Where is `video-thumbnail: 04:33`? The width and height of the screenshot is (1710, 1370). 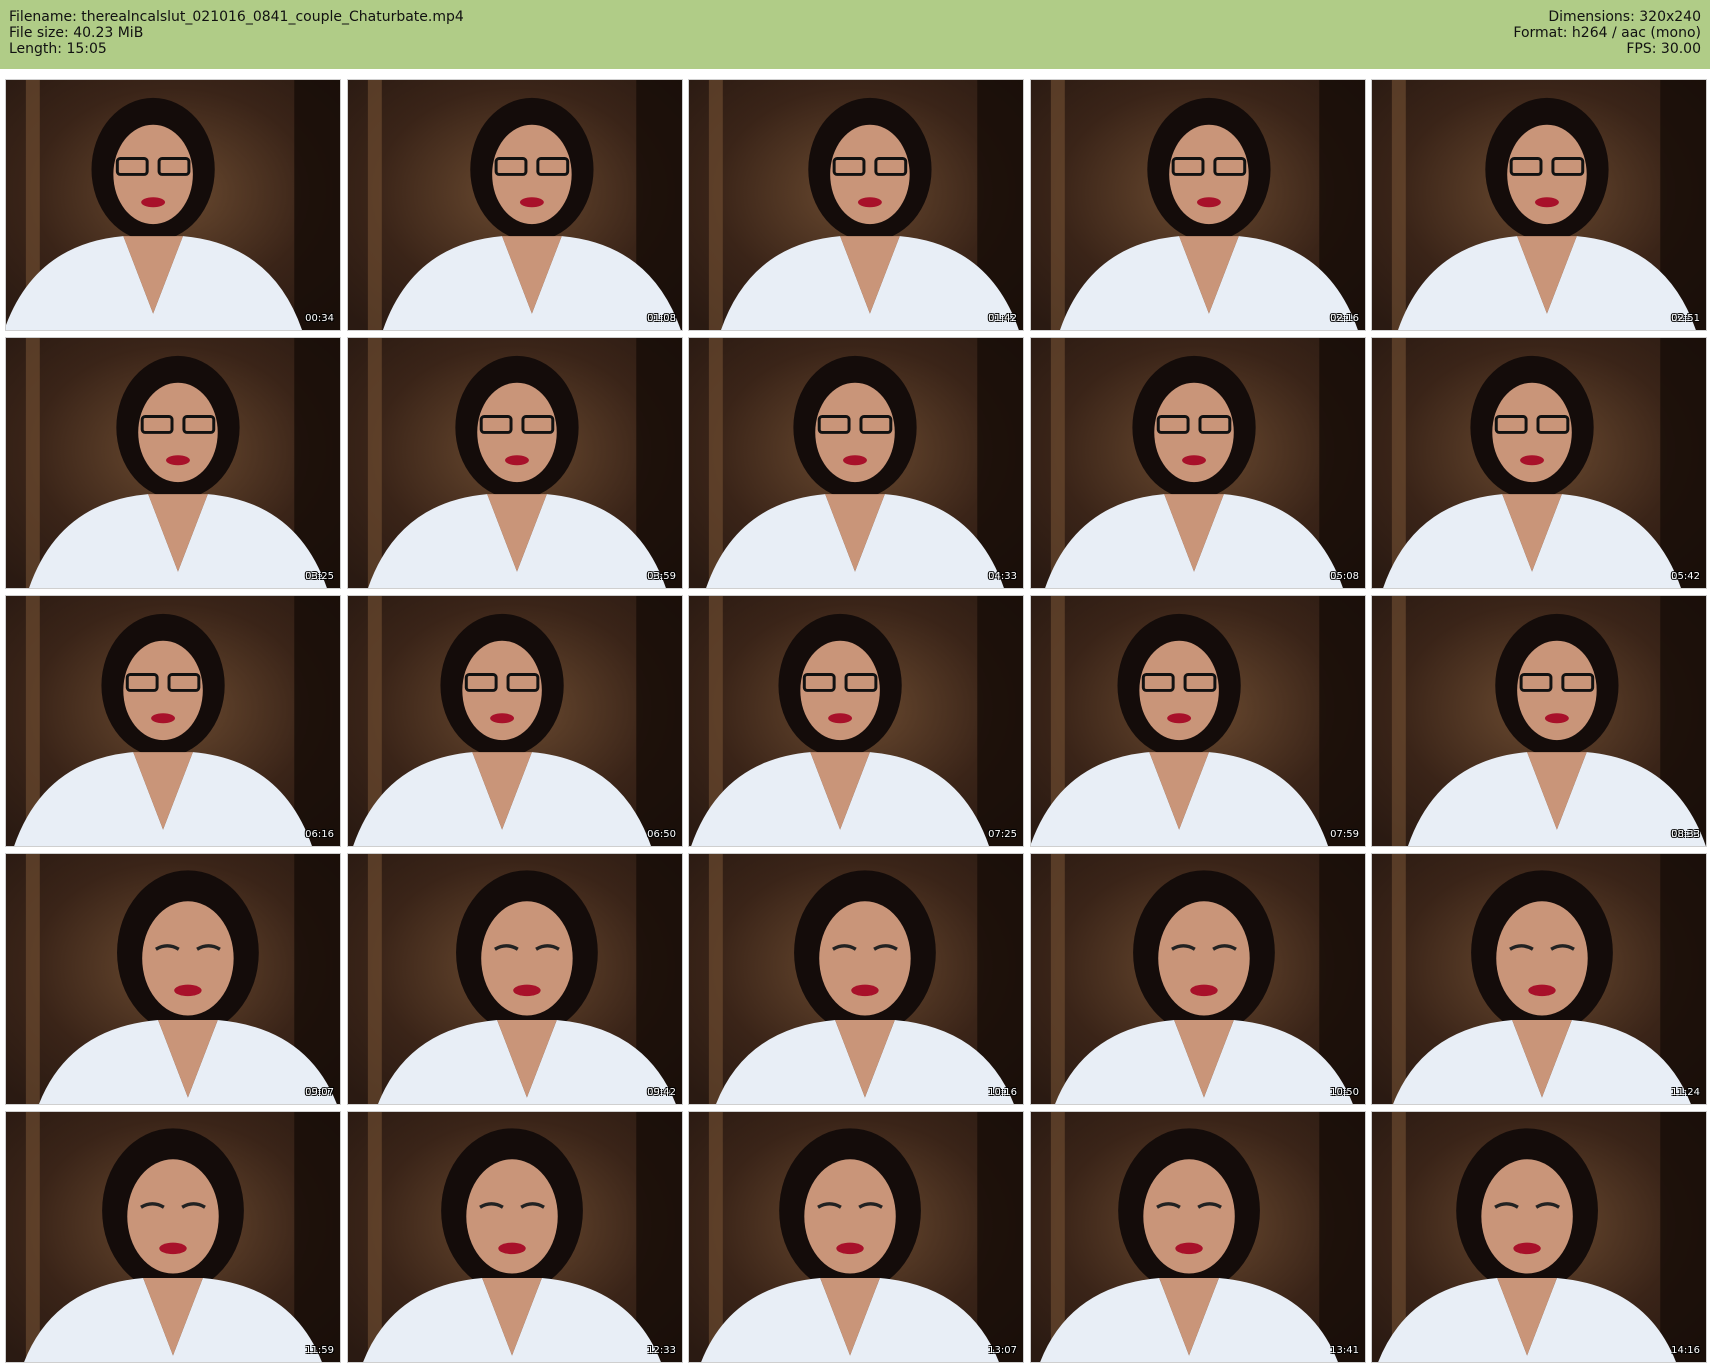 video-thumbnail: 04:33 is located at coordinates (856, 463).